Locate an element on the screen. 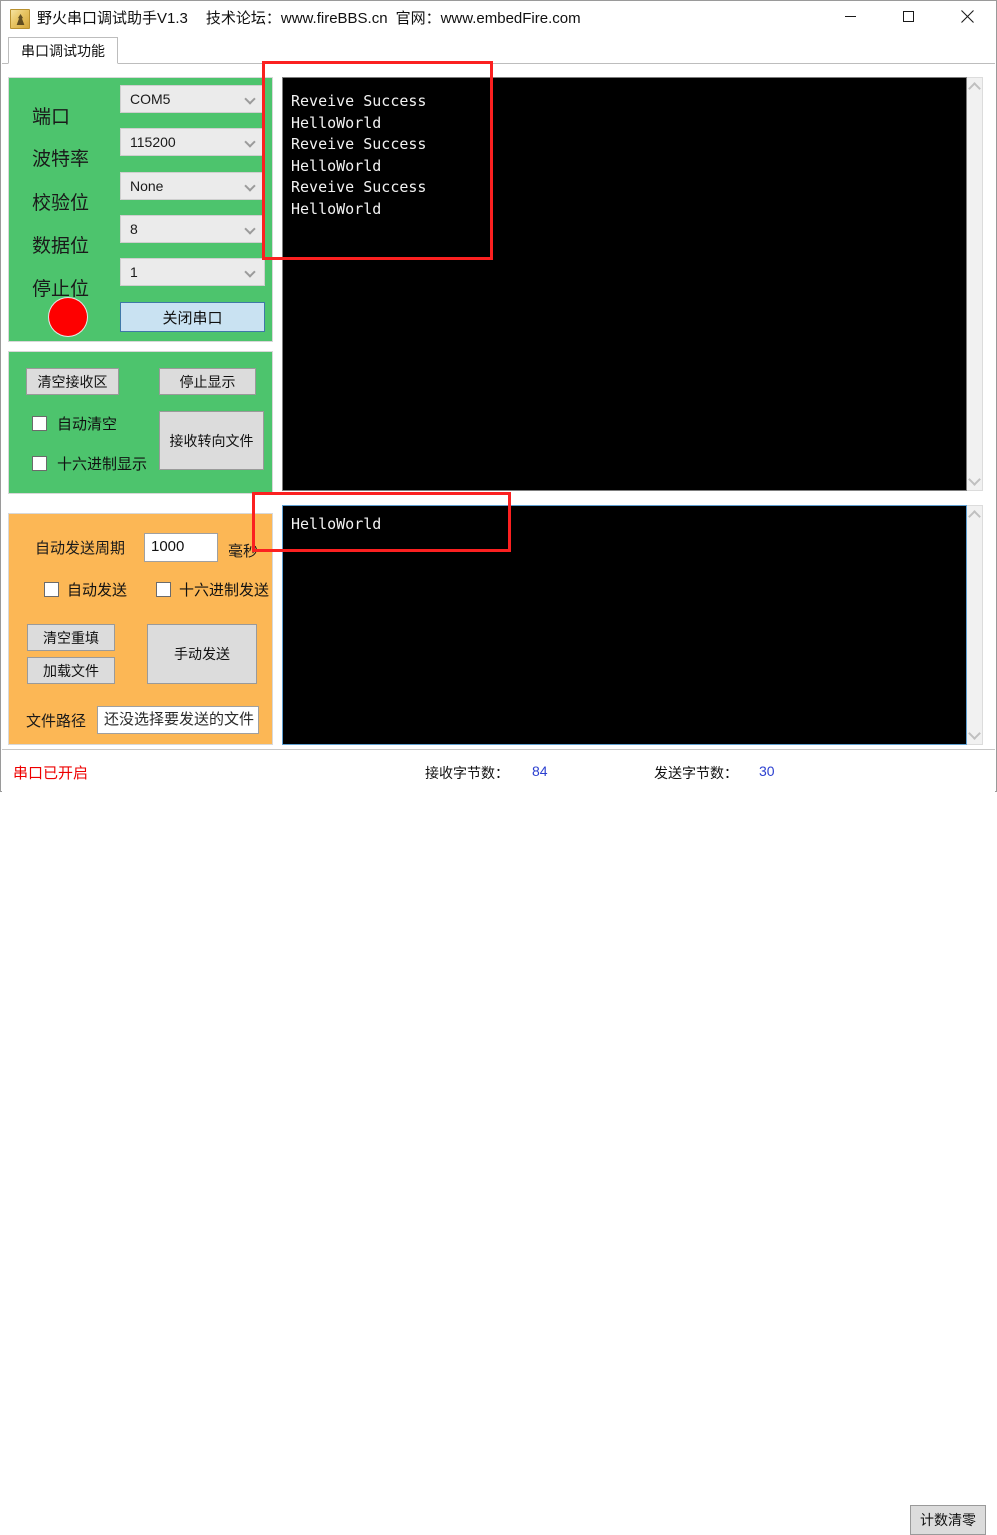  sent-bytes-value: 30 is located at coordinates (767, 771).